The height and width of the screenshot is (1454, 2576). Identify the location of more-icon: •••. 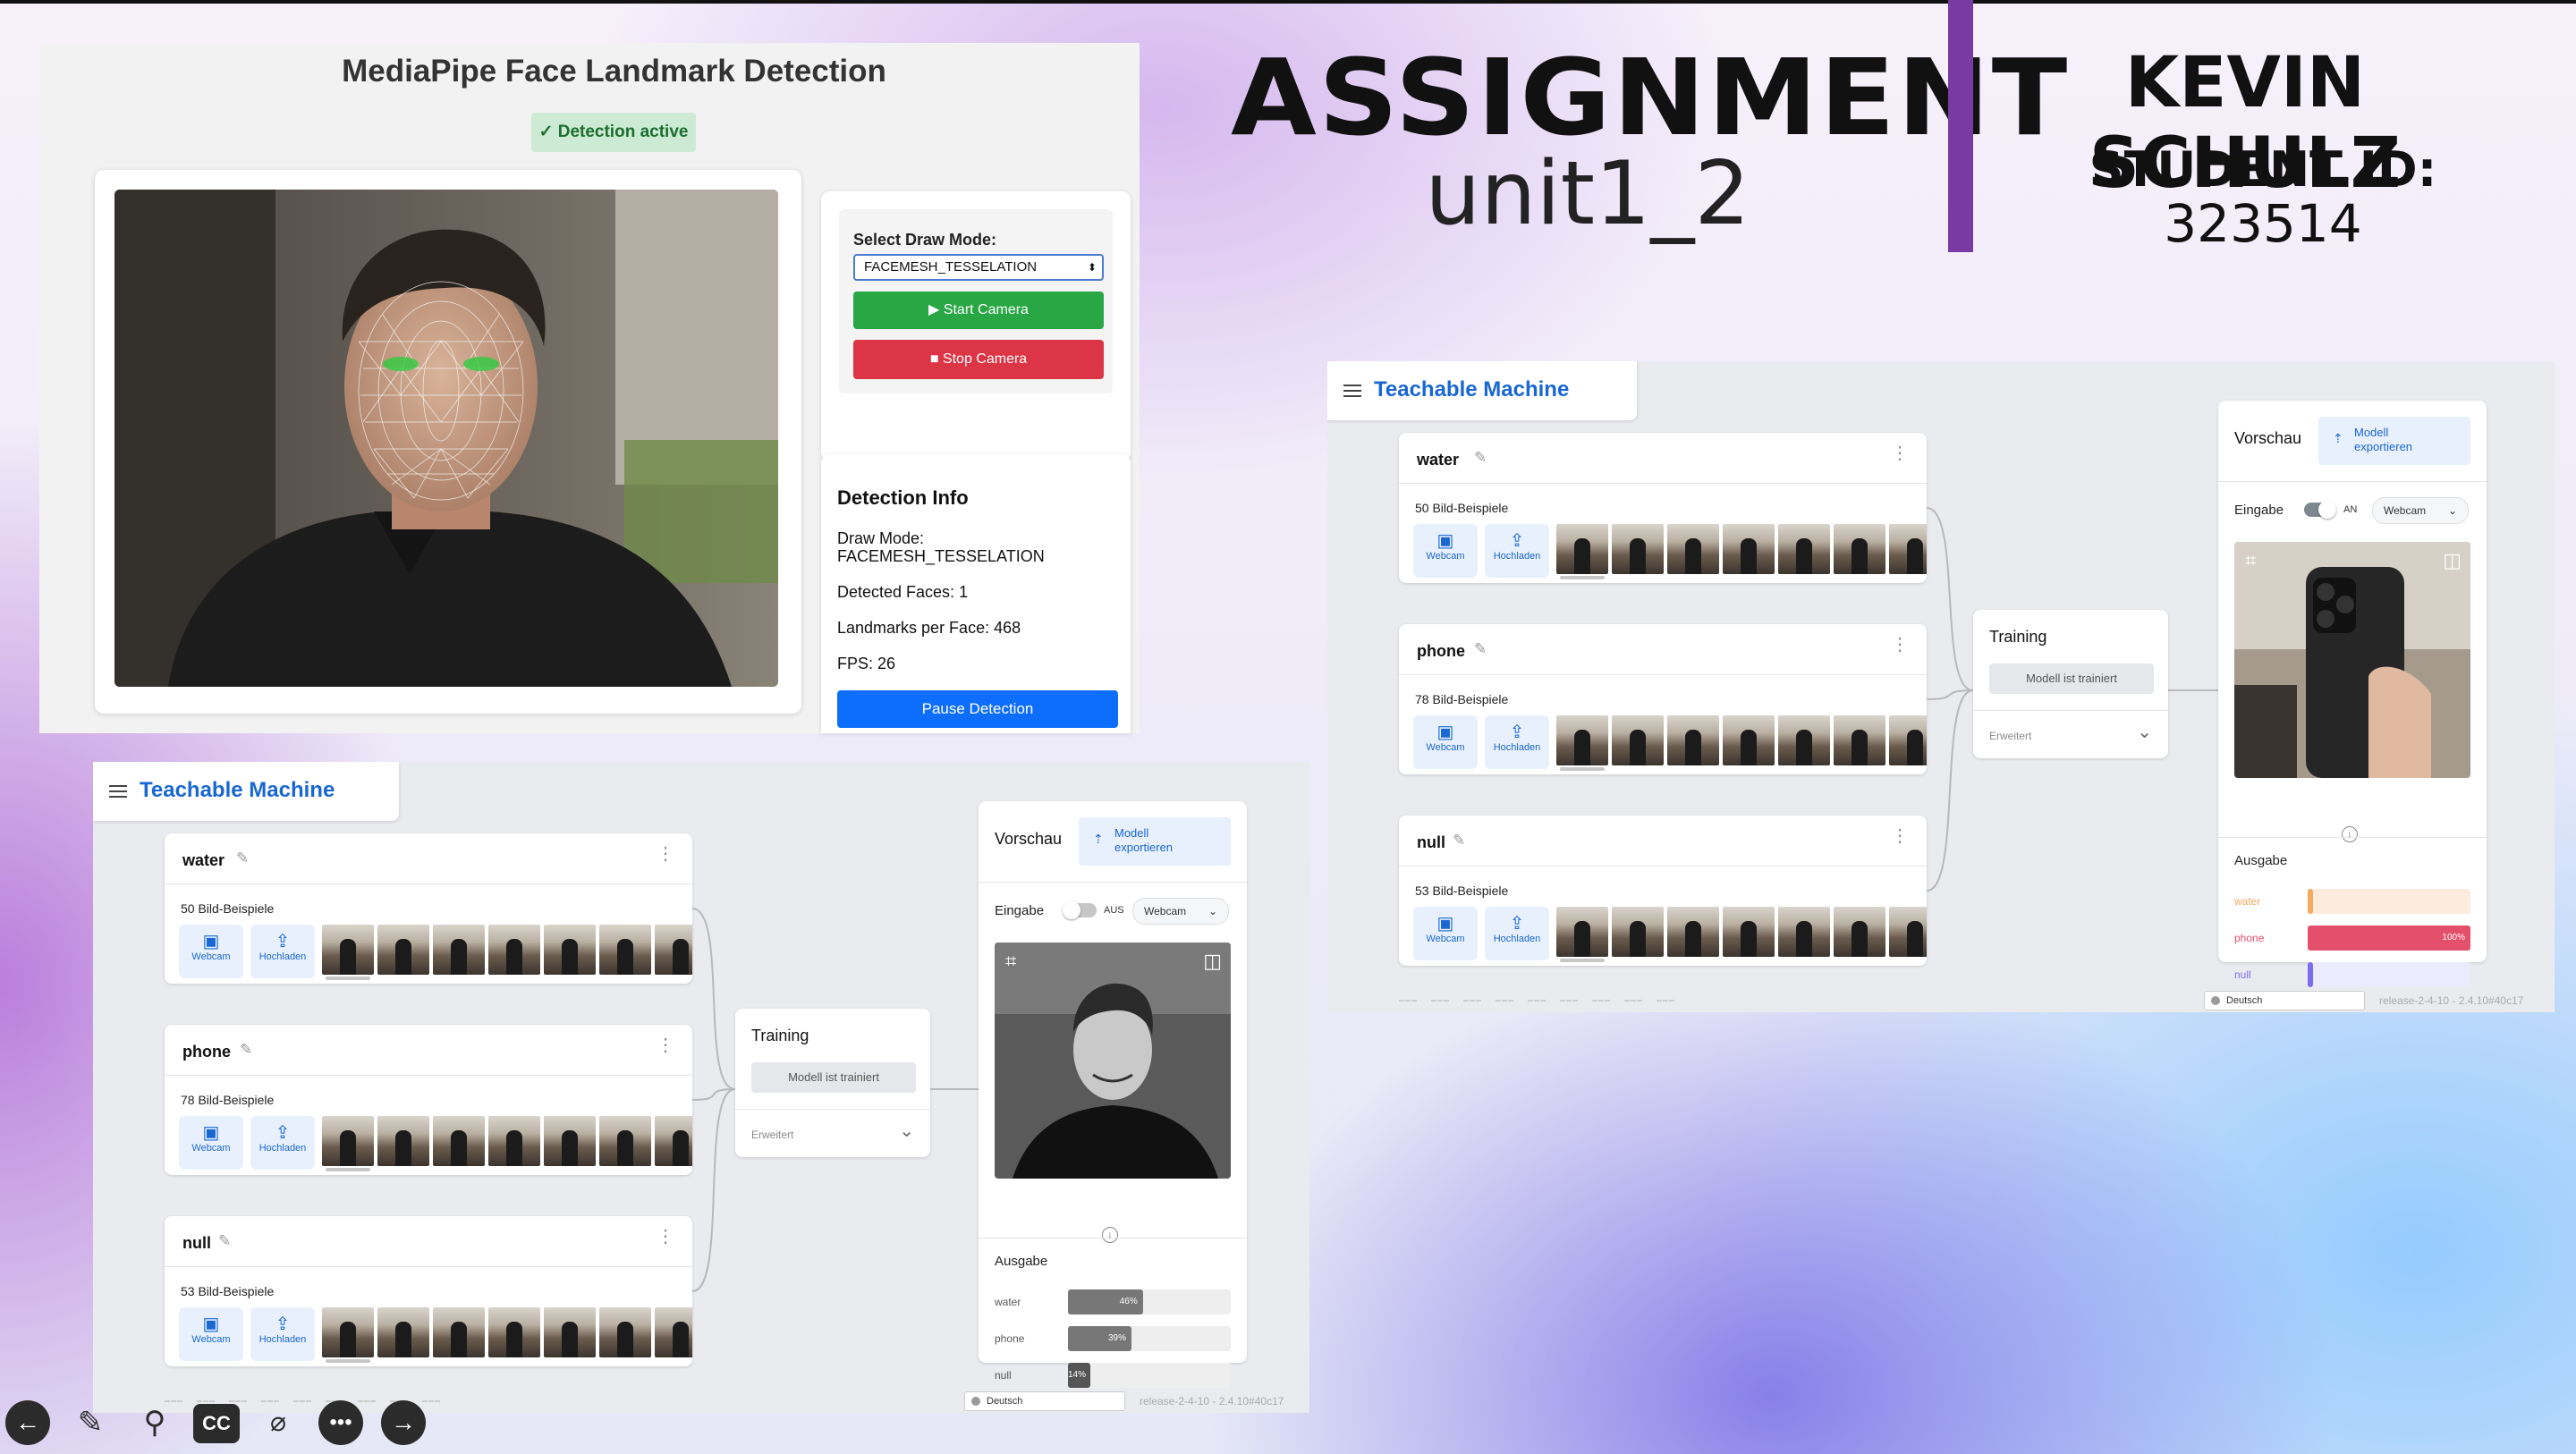
(340, 1423).